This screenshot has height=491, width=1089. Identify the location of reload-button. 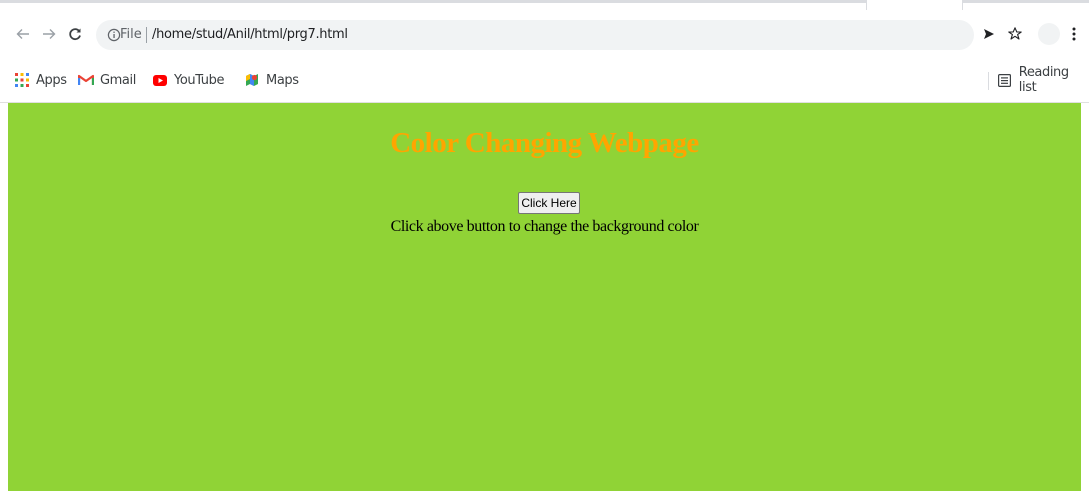
(75, 34).